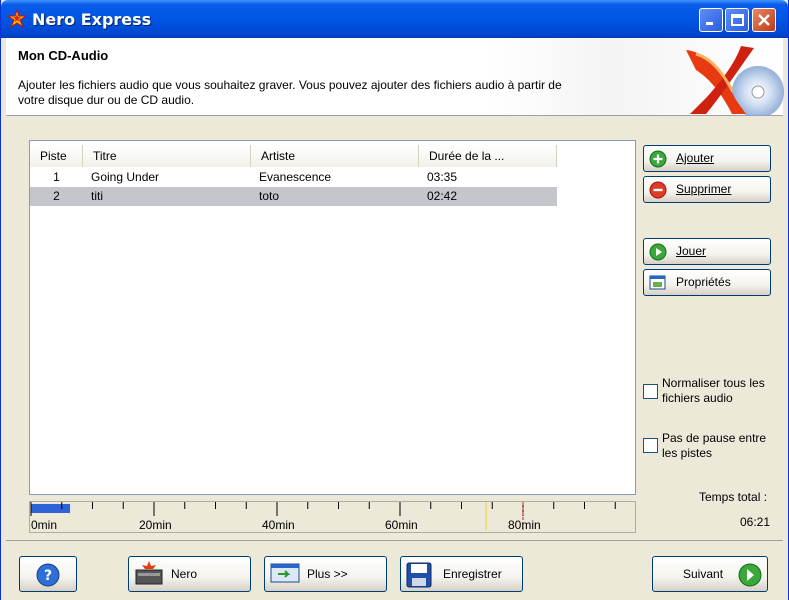 Image resolution: width=789 pixels, height=600 pixels. What do you see at coordinates (167, 156) in the screenshot?
I see `column-titre: Titre` at bounding box center [167, 156].